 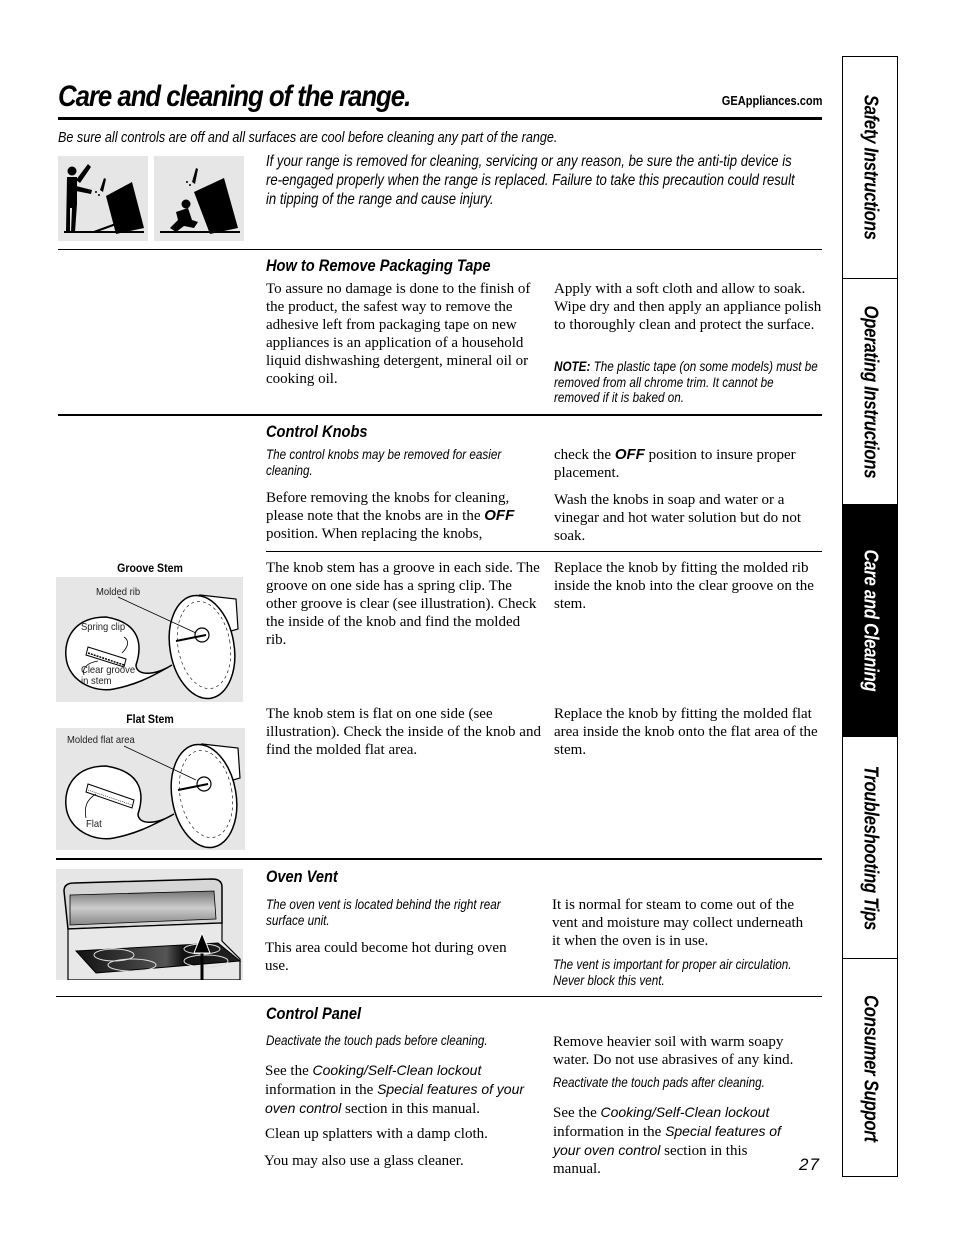 What do you see at coordinates (314, 1013) in the screenshot?
I see `control-panel-heading: Control Panel` at bounding box center [314, 1013].